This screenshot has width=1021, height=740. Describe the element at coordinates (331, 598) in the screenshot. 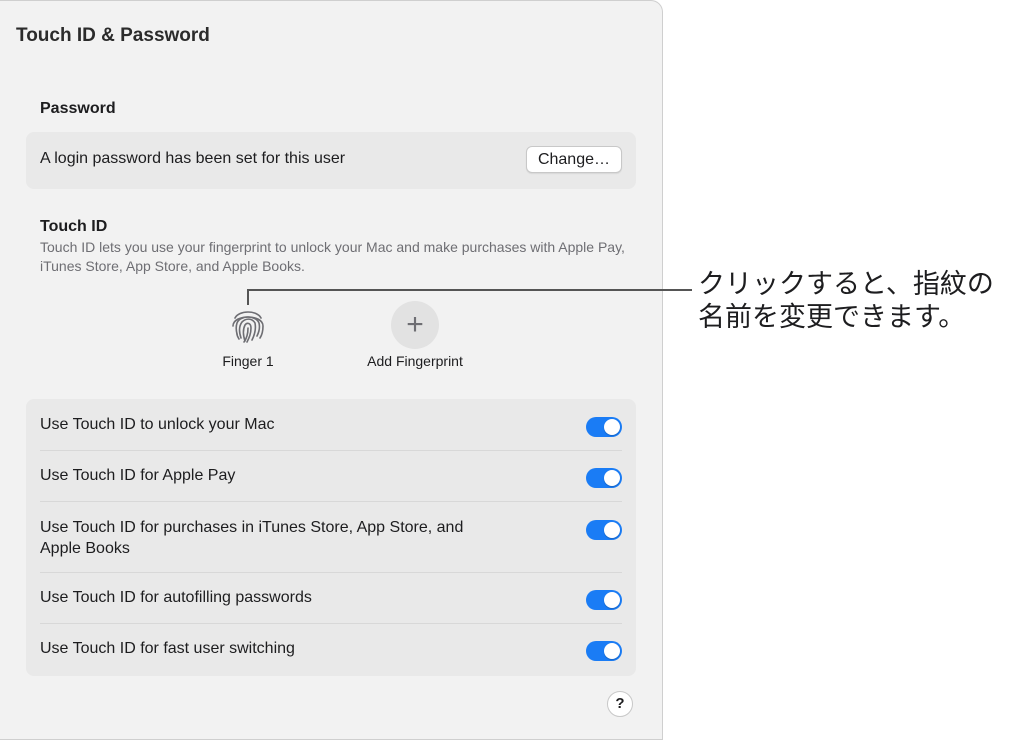

I see `option-row-autofill: Use Touch ID for autofilling passwords` at that location.